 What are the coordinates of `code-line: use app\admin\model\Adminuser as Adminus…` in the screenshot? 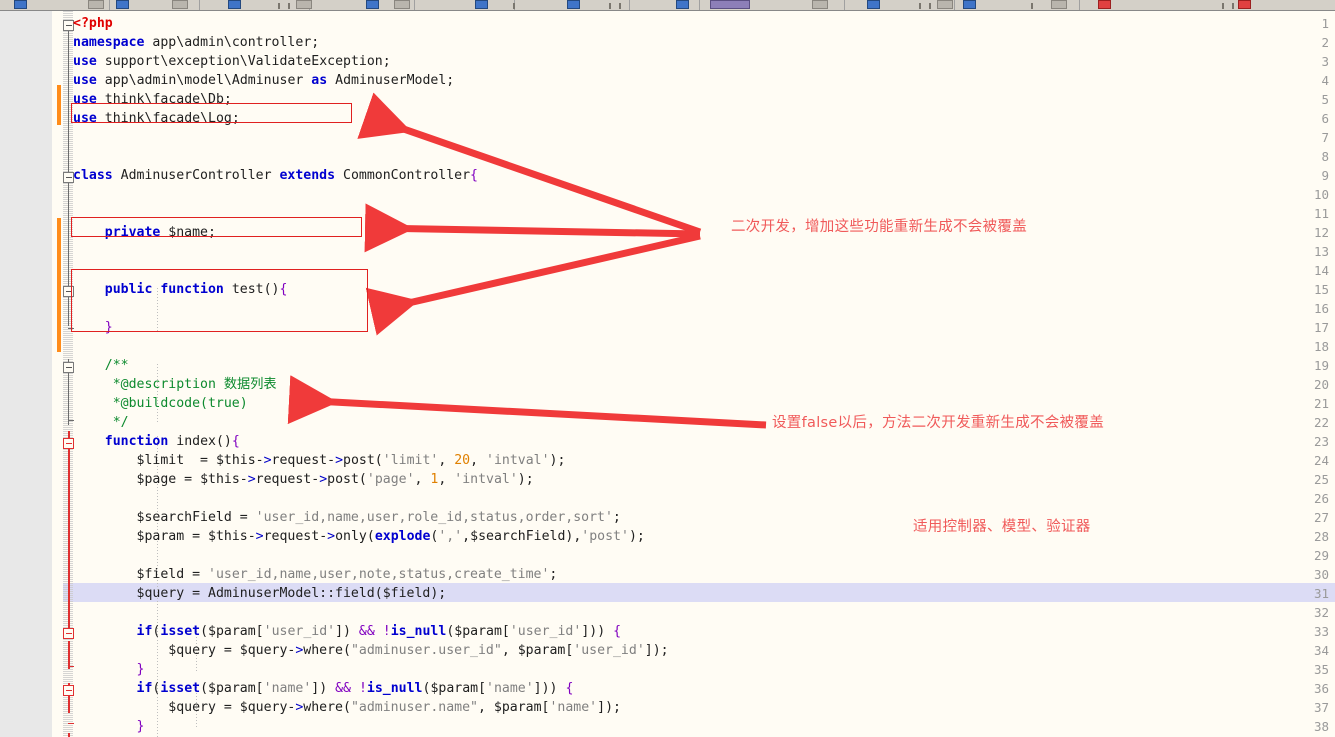 It's located at (263, 80).